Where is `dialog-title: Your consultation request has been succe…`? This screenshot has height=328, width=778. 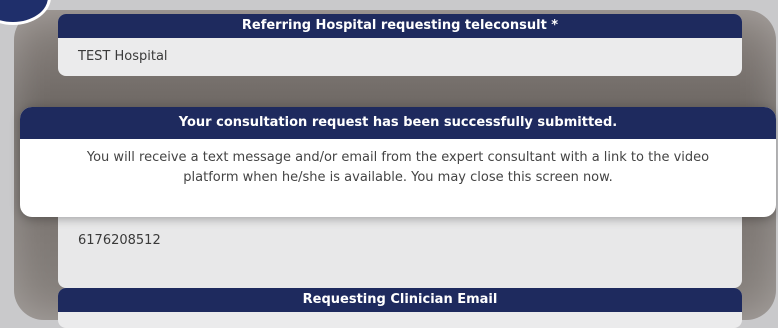
dialog-title: Your consultation request has been succe… is located at coordinates (398, 123).